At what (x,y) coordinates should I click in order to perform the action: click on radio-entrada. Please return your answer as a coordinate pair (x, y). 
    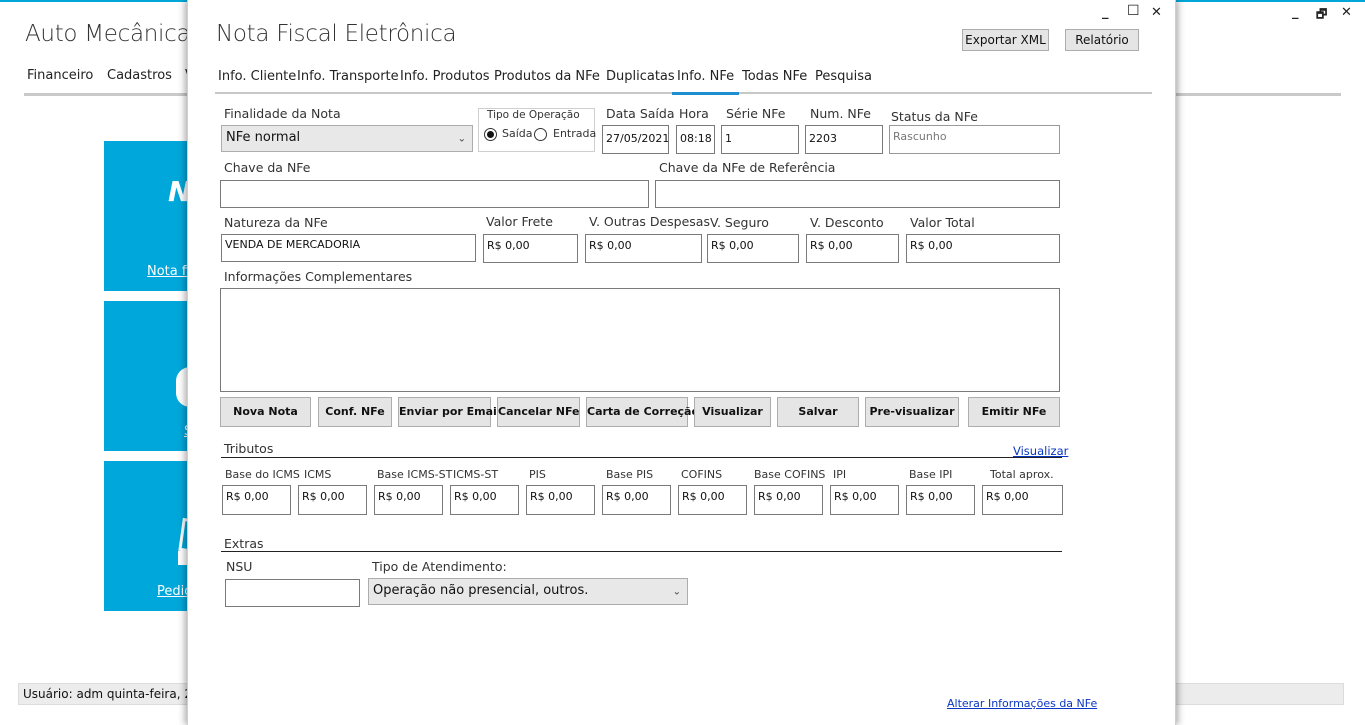
    Looking at the image, I should click on (540, 134).